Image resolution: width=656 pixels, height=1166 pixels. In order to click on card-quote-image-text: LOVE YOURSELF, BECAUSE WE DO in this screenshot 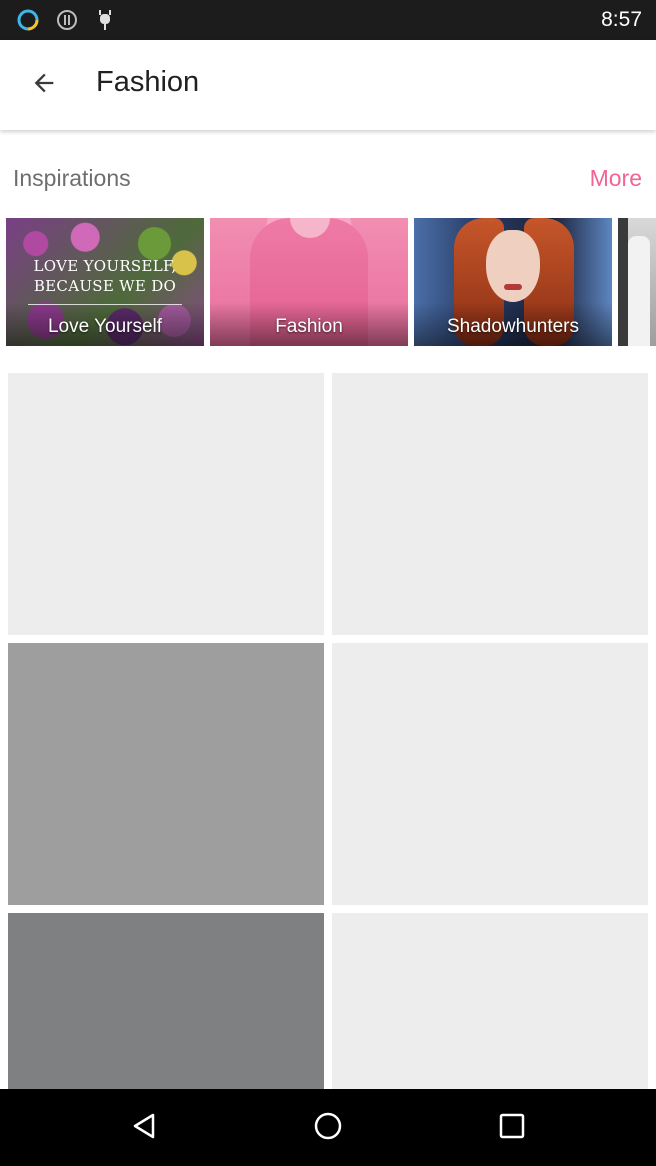, I will do `click(105, 276)`.